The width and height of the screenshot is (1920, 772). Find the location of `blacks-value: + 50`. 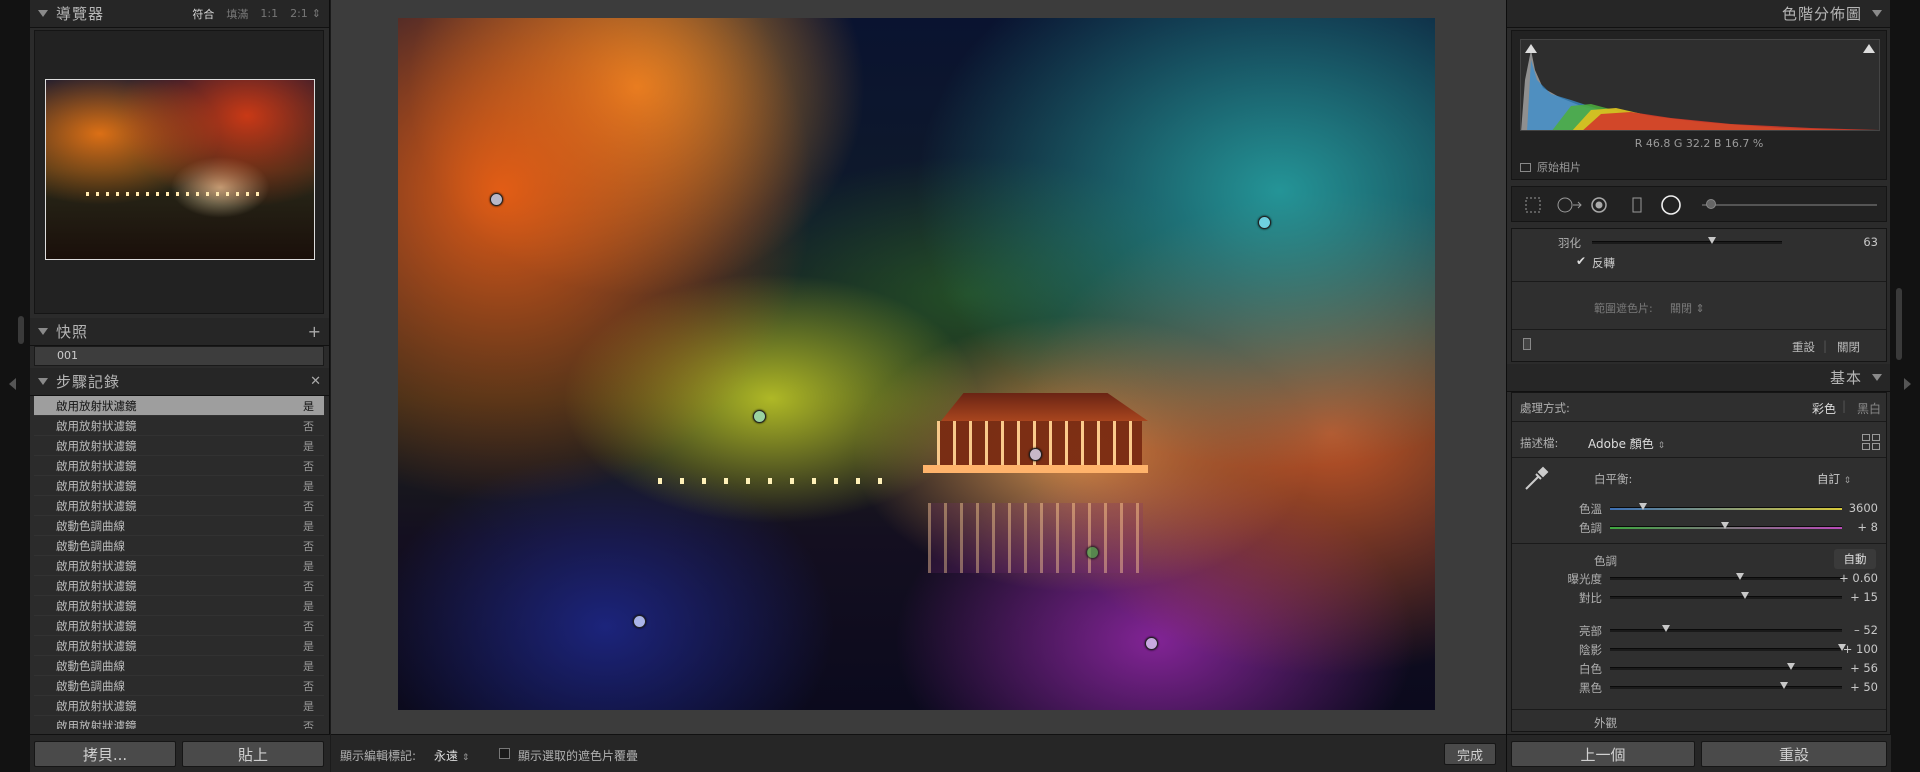

blacks-value: + 50 is located at coordinates (1855, 687).